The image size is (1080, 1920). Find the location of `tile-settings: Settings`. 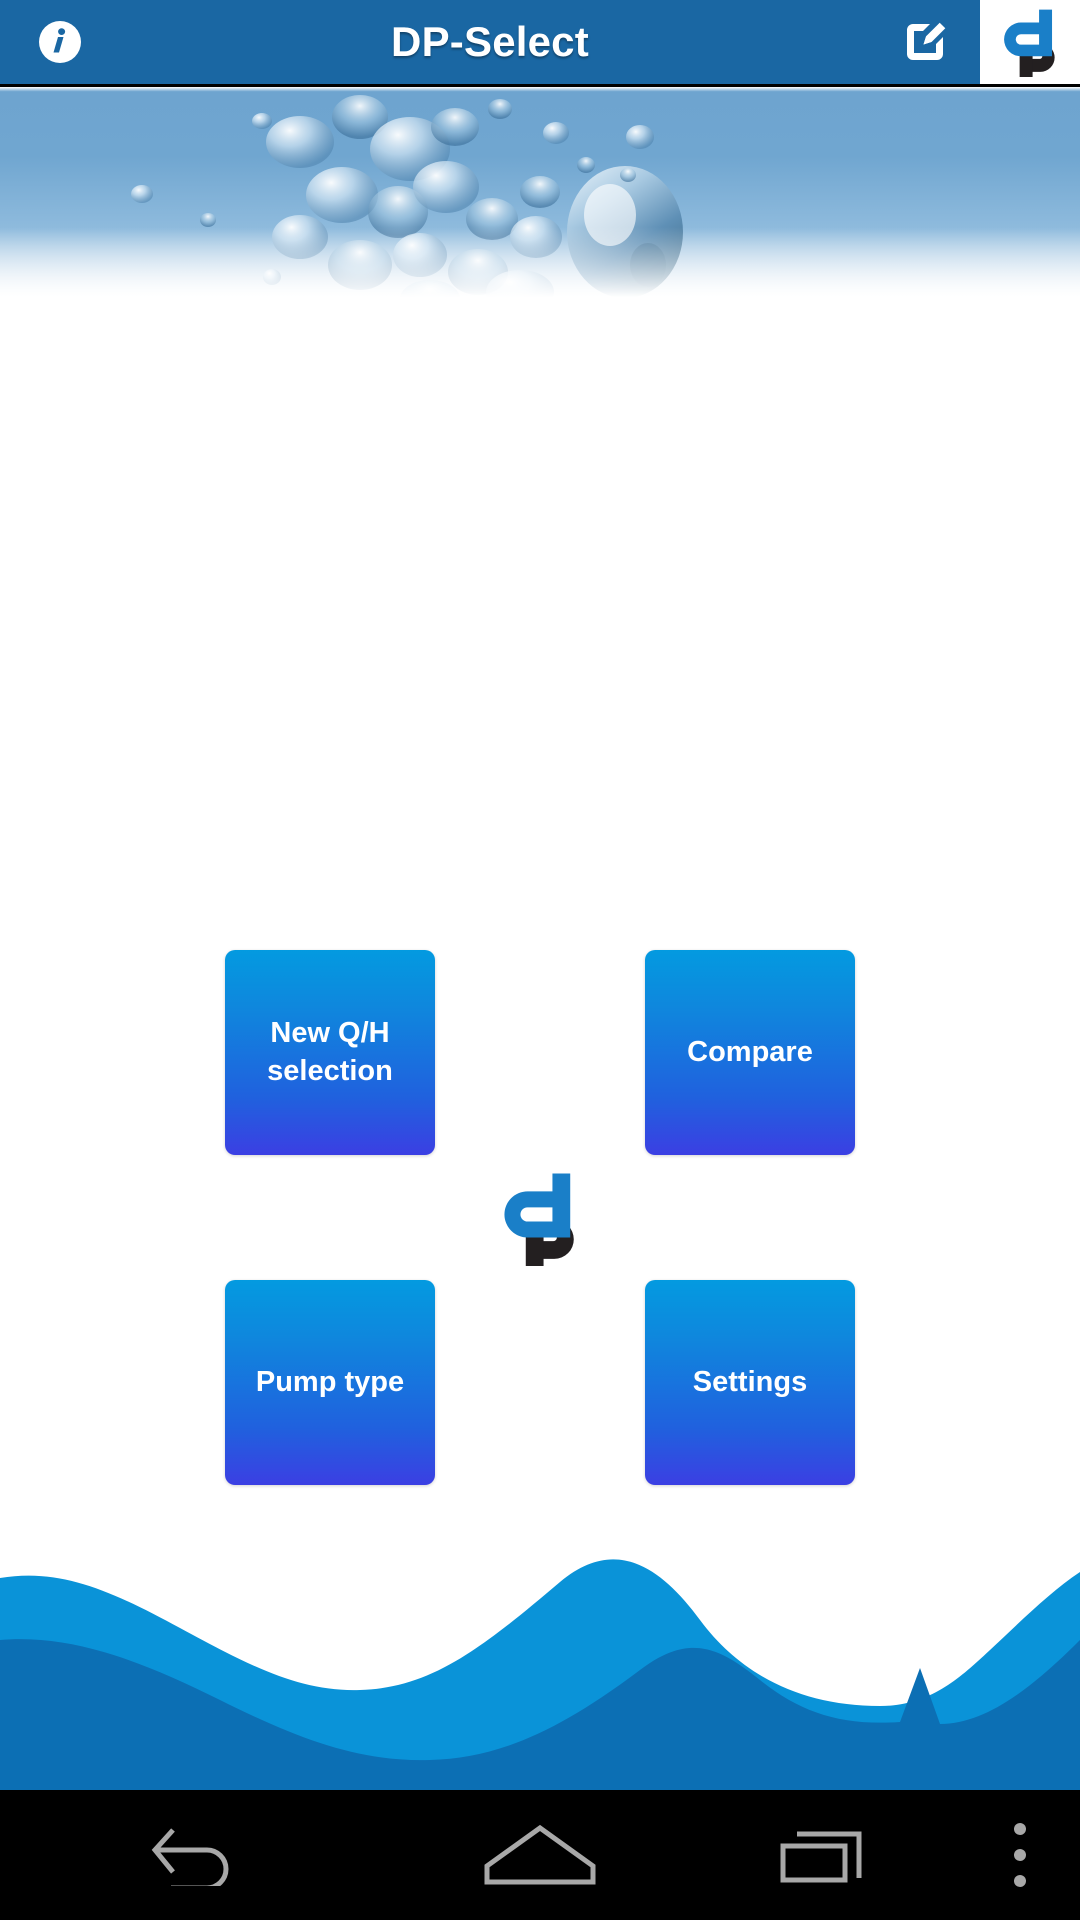

tile-settings: Settings is located at coordinates (750, 1382).